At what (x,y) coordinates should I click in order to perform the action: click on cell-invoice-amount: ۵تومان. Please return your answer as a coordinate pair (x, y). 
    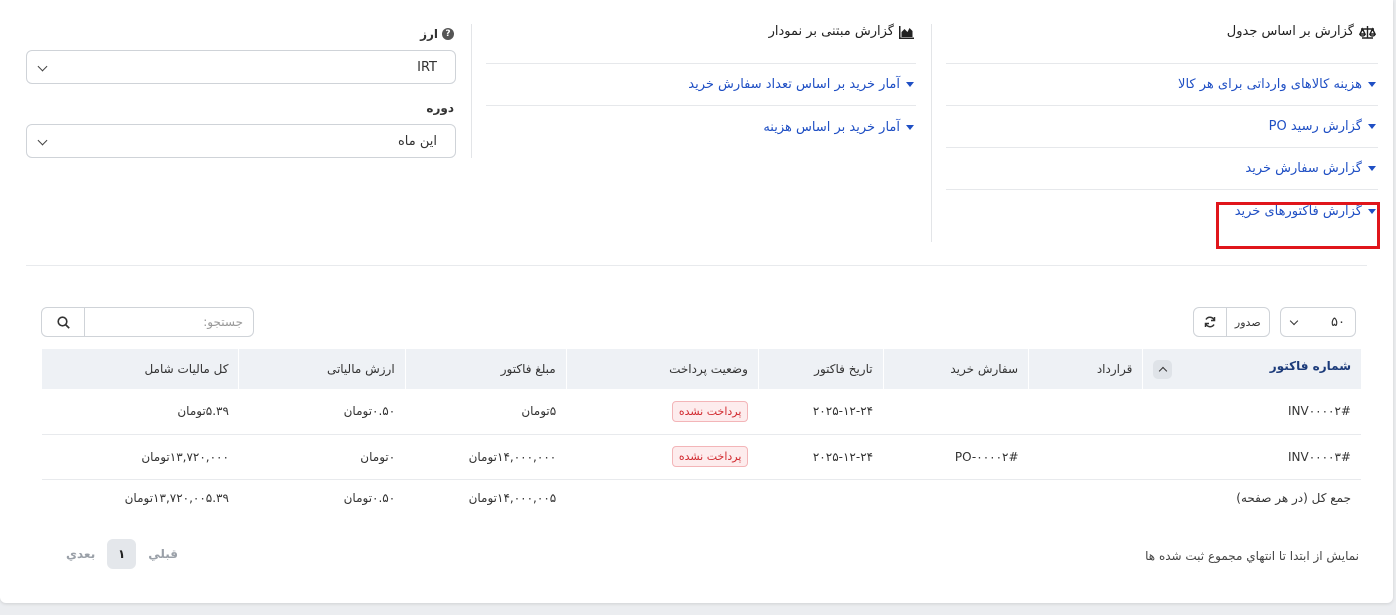
    Looking at the image, I should click on (486, 412).